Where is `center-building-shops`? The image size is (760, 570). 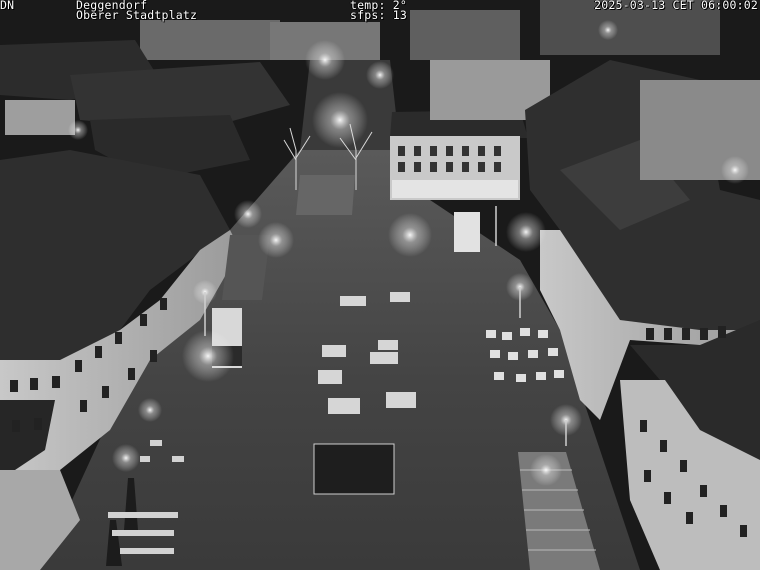
center-building-shops is located at coordinates (455, 189).